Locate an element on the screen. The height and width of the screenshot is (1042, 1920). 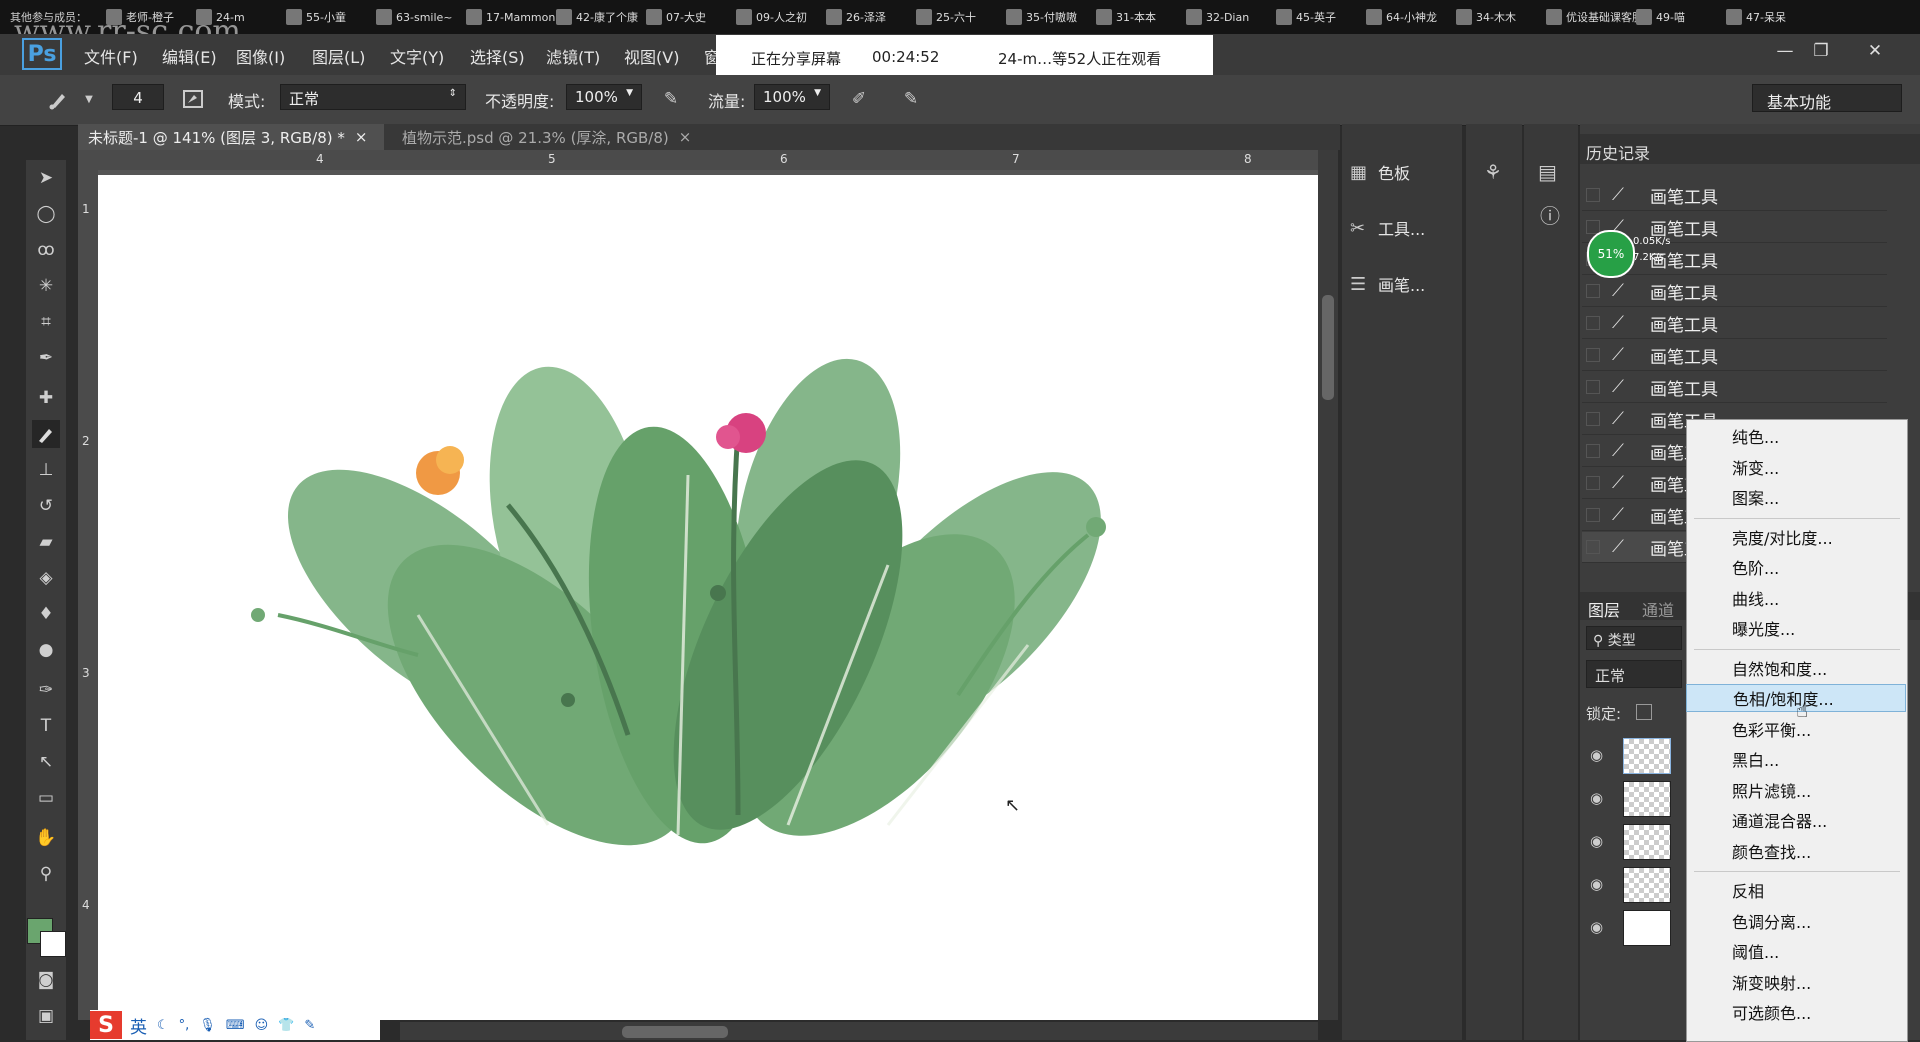
menu-item: 滤镜(T) is located at coordinates (573, 56).